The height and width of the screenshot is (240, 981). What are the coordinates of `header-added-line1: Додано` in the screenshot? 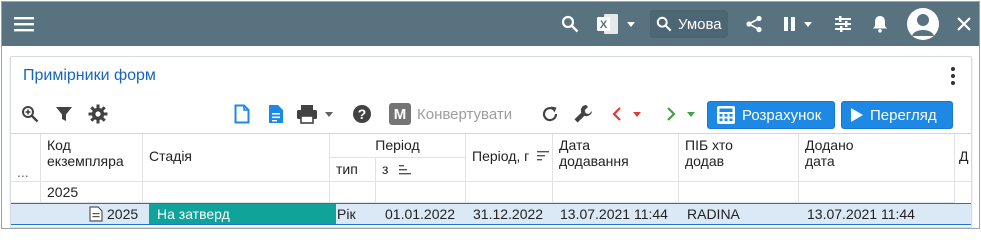 It's located at (829, 145).